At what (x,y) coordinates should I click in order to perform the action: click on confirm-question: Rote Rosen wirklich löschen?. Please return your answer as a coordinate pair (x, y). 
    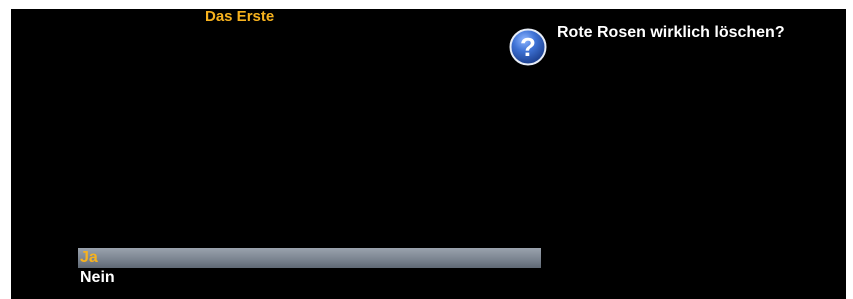
    Looking at the image, I should click on (671, 32).